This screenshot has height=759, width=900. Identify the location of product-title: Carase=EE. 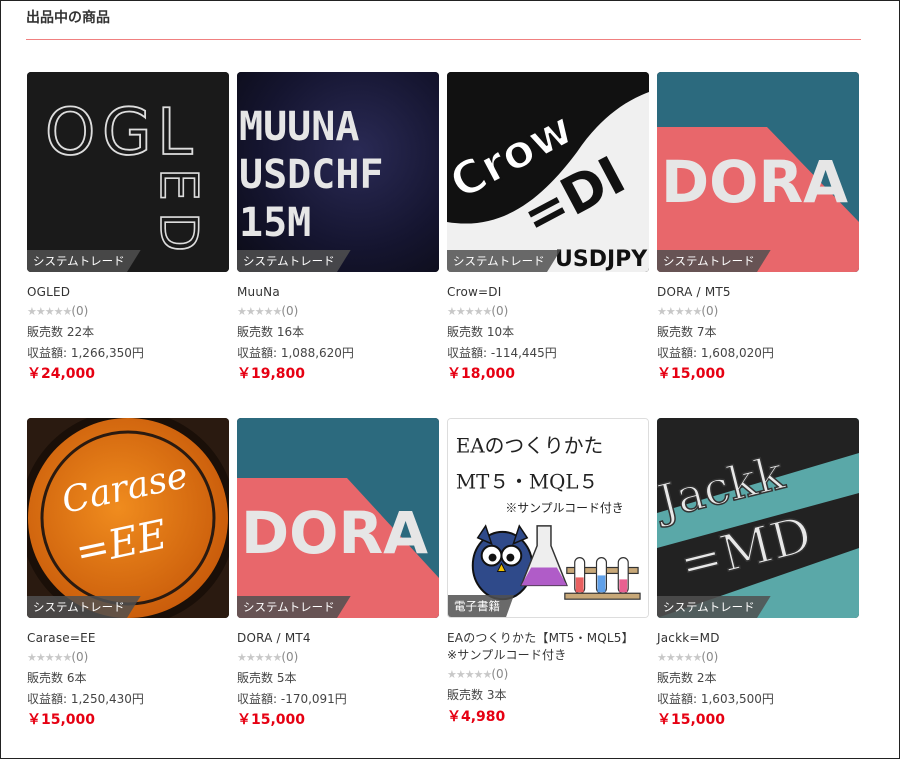
(128, 638).